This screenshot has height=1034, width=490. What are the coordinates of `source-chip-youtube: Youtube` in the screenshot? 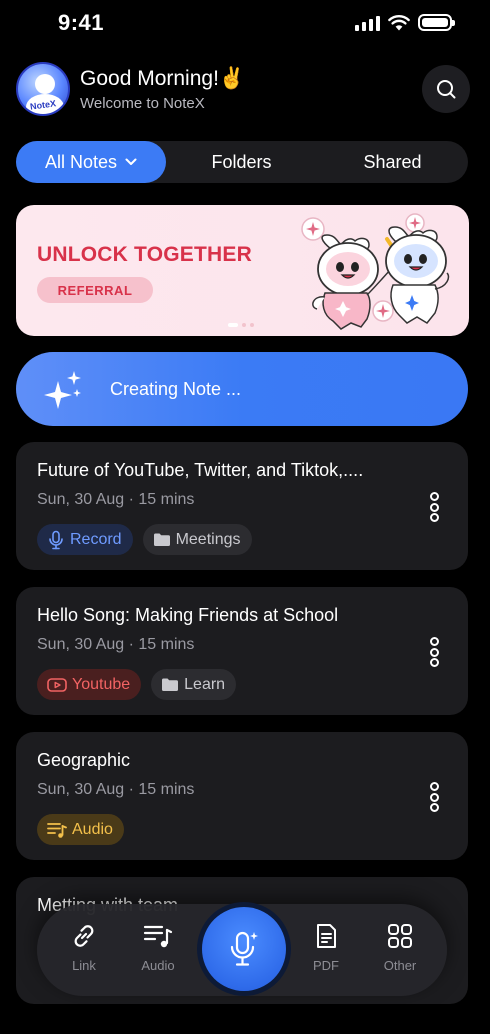 It's located at (89, 684).